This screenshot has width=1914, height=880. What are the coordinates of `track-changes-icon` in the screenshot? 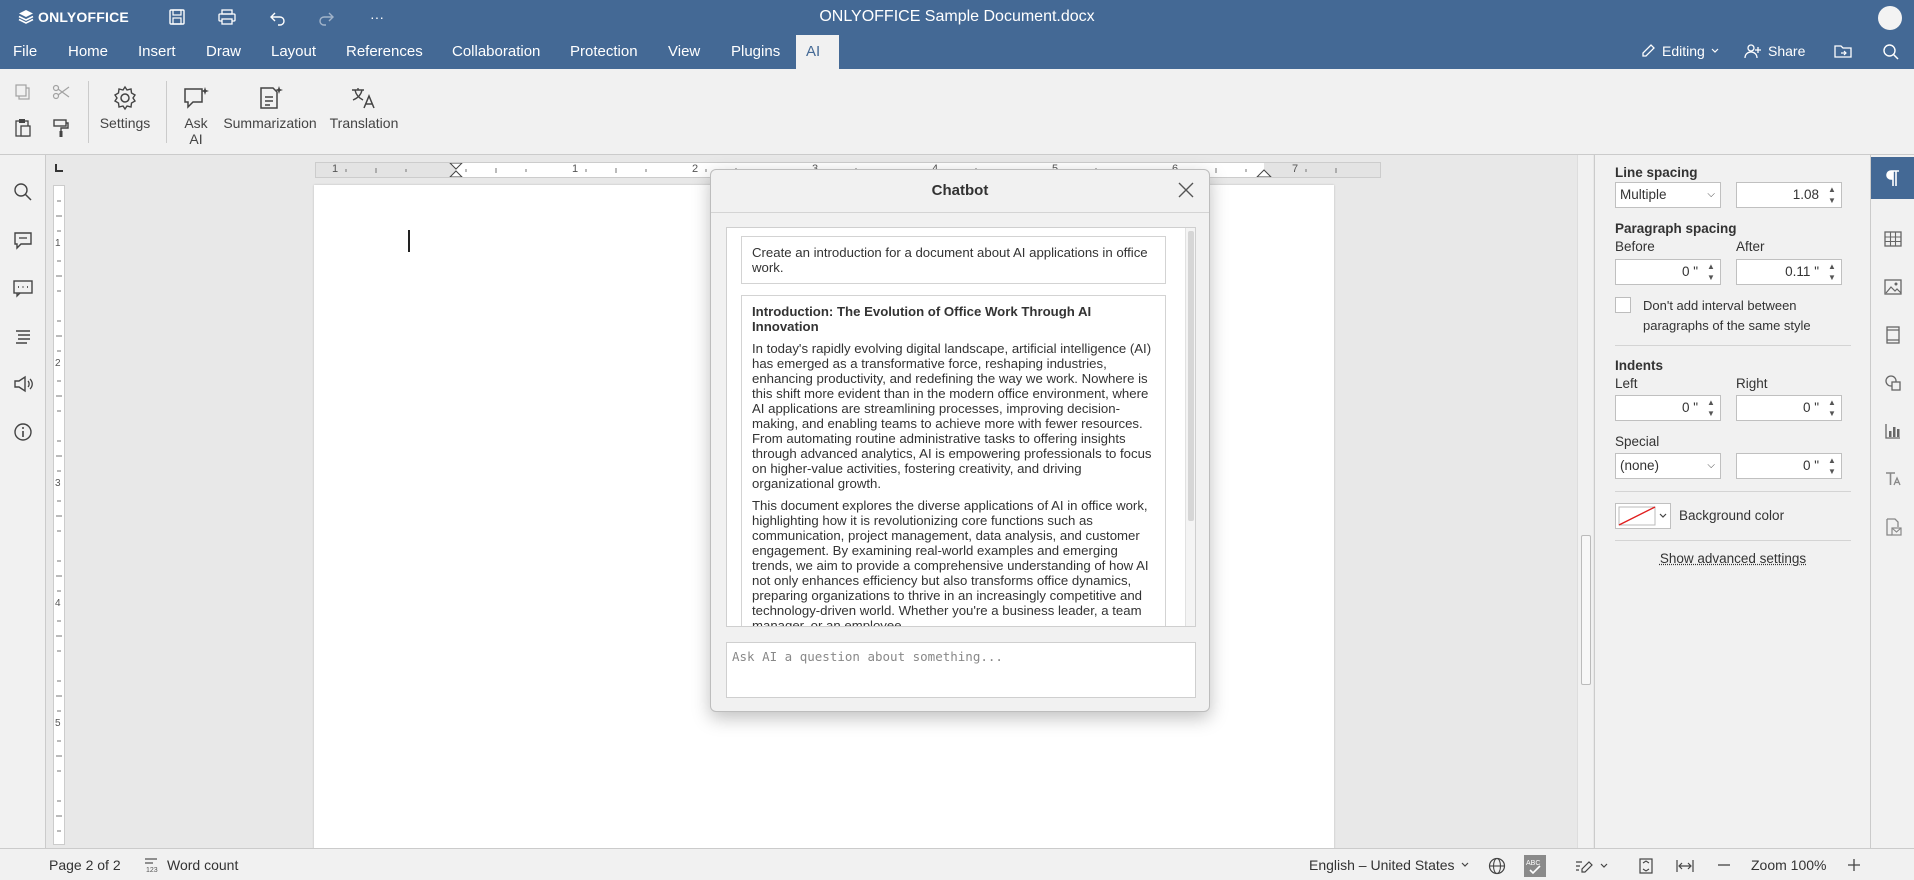 It's located at (1591, 866).